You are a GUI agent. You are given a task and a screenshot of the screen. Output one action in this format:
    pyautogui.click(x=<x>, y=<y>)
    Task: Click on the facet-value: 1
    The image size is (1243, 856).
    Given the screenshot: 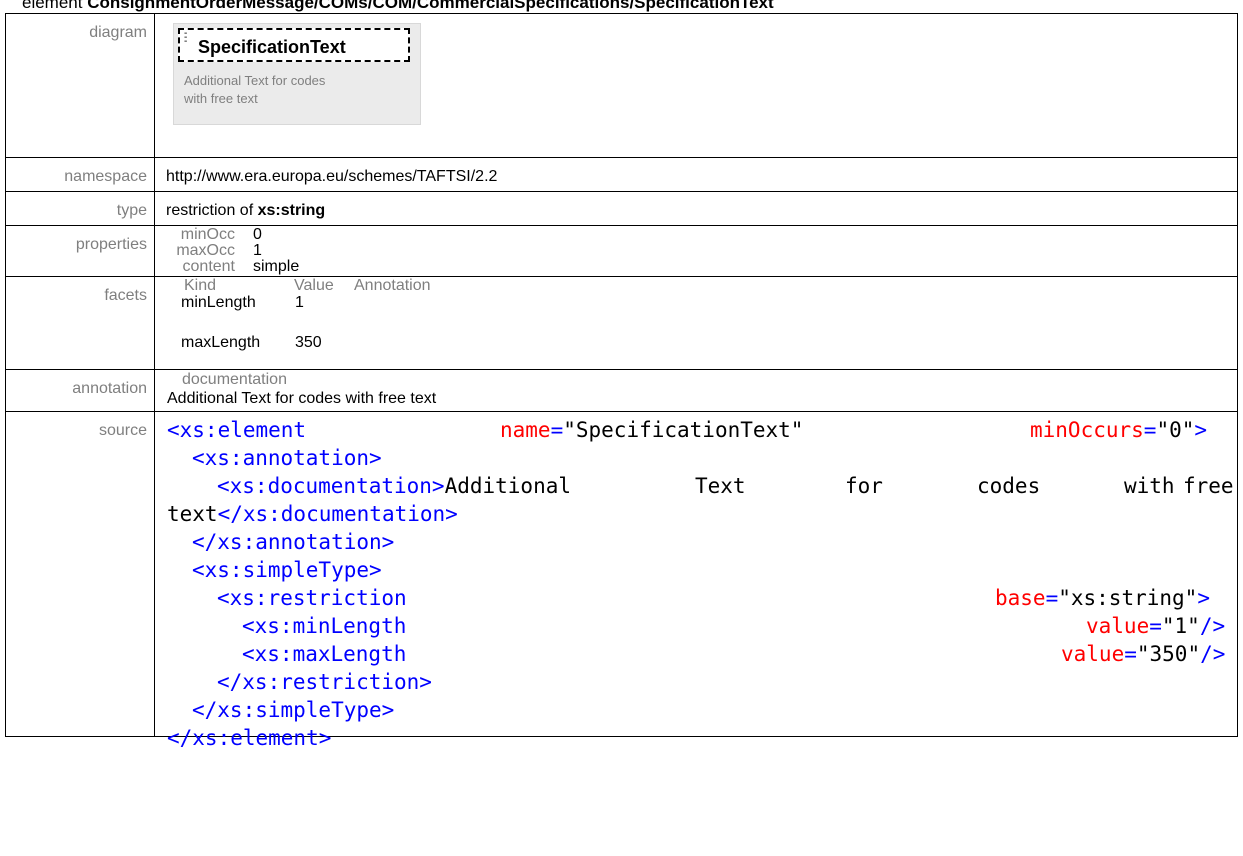 What is the action you would take?
    pyautogui.click(x=299, y=302)
    